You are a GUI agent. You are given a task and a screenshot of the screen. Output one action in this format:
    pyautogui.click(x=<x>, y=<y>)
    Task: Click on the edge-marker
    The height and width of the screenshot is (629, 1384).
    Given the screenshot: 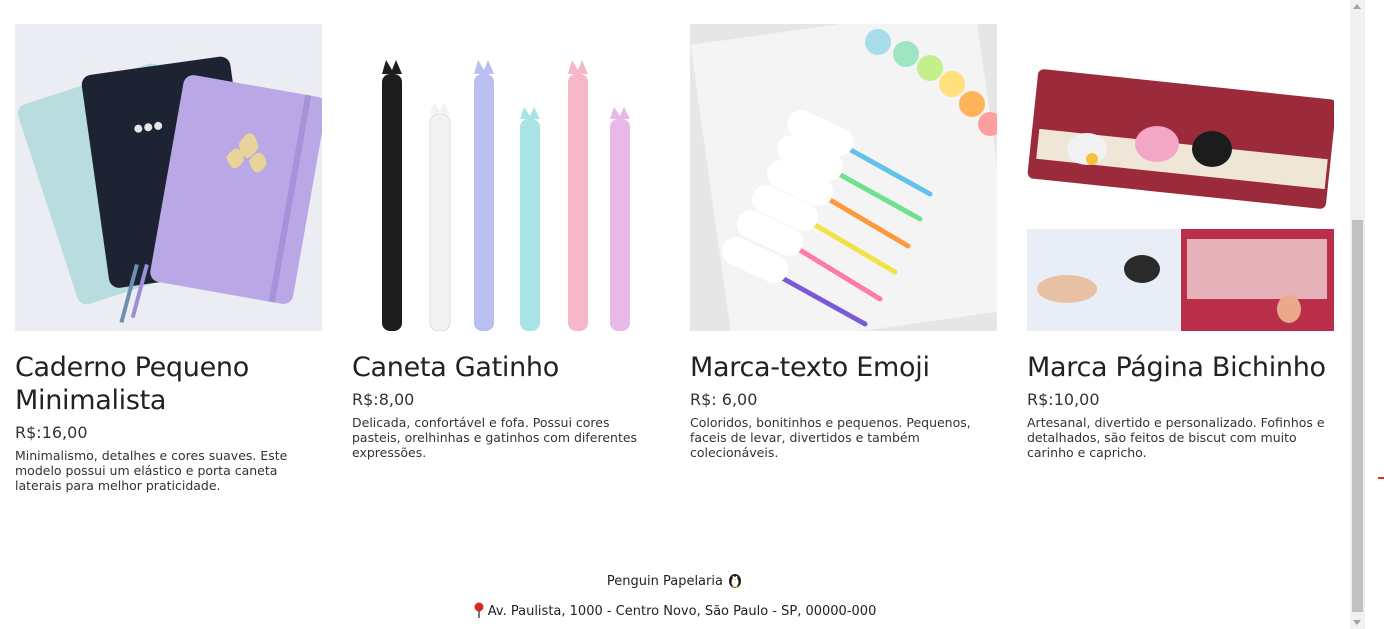 What is the action you would take?
    pyautogui.click(x=1381, y=478)
    